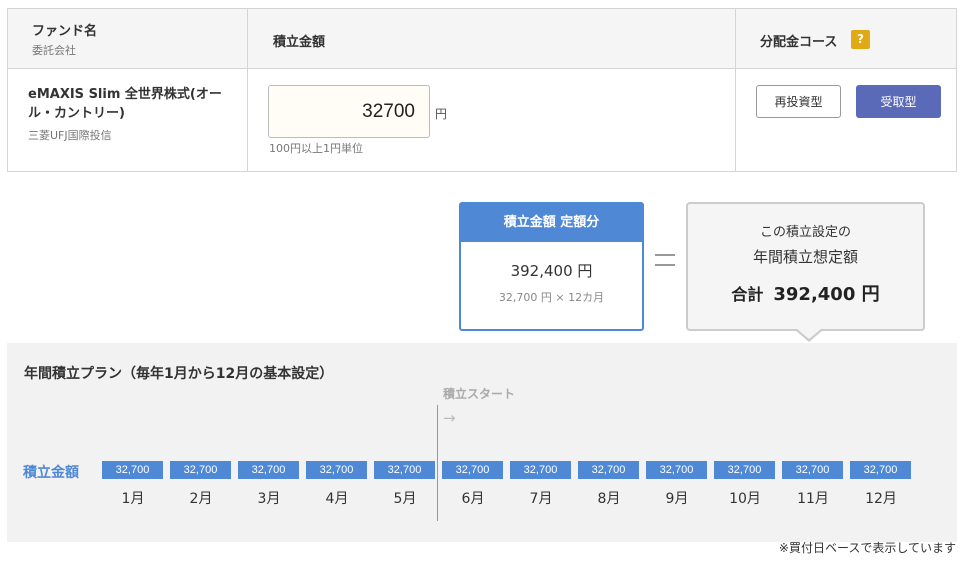 The height and width of the screenshot is (565, 971). I want to click on month-item: 32,700 9月, so click(677, 484).